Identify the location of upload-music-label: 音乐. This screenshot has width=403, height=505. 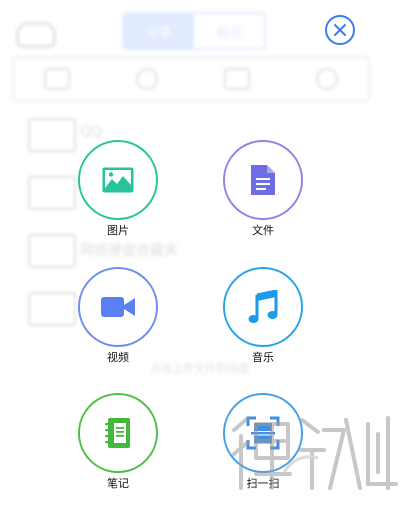
(263, 357).